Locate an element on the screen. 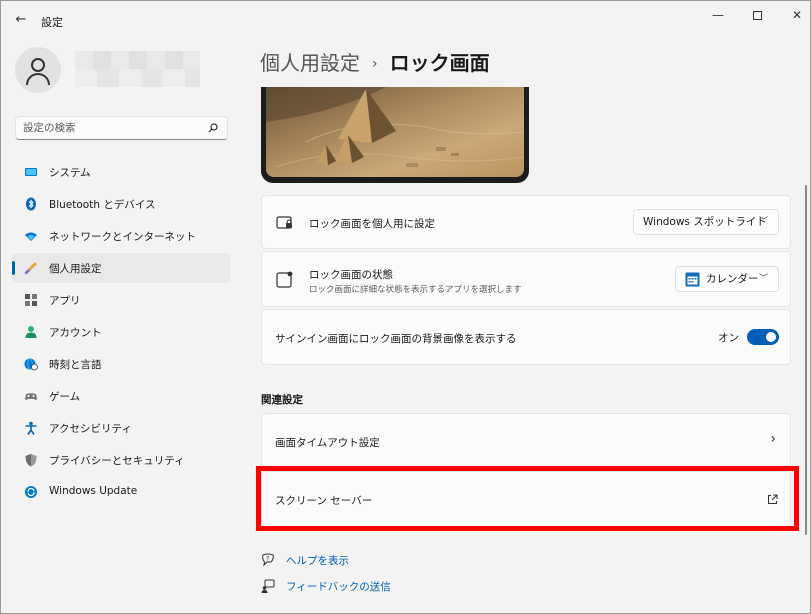 Image resolution: width=811 pixels, height=614 pixels. lockscreen-status-dropdown: カレンダー ﹀ is located at coordinates (727, 279).